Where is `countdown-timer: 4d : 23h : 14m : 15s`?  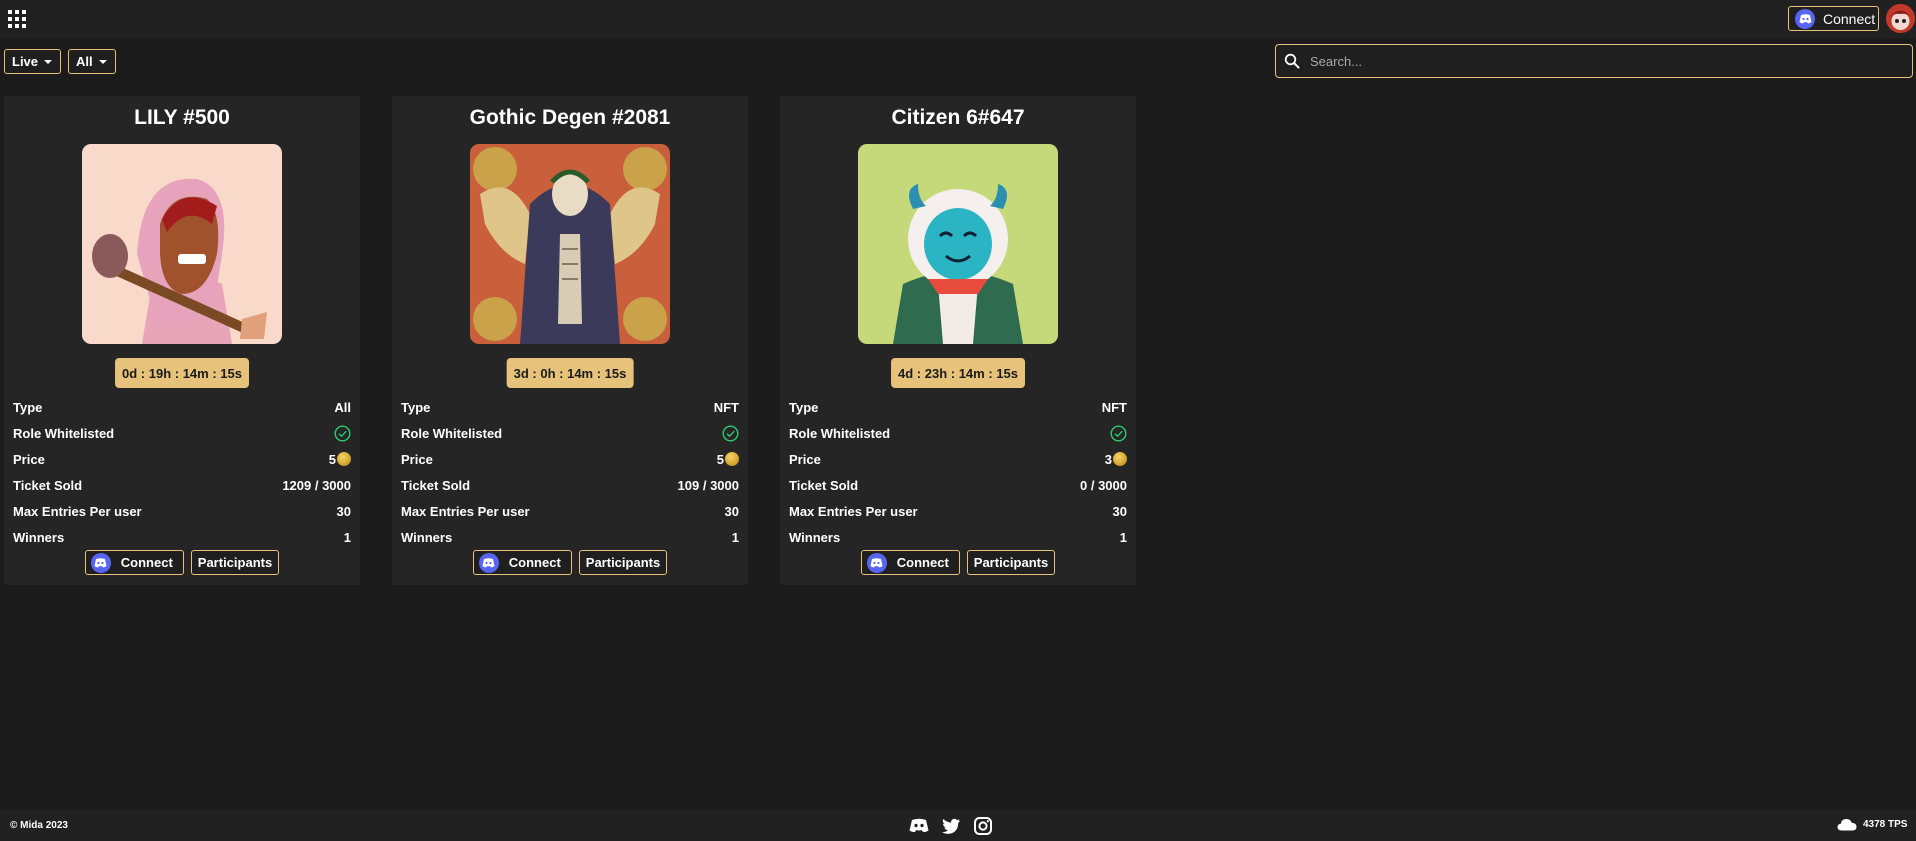
countdown-timer: 4d : 23h : 14m : 15s is located at coordinates (958, 373).